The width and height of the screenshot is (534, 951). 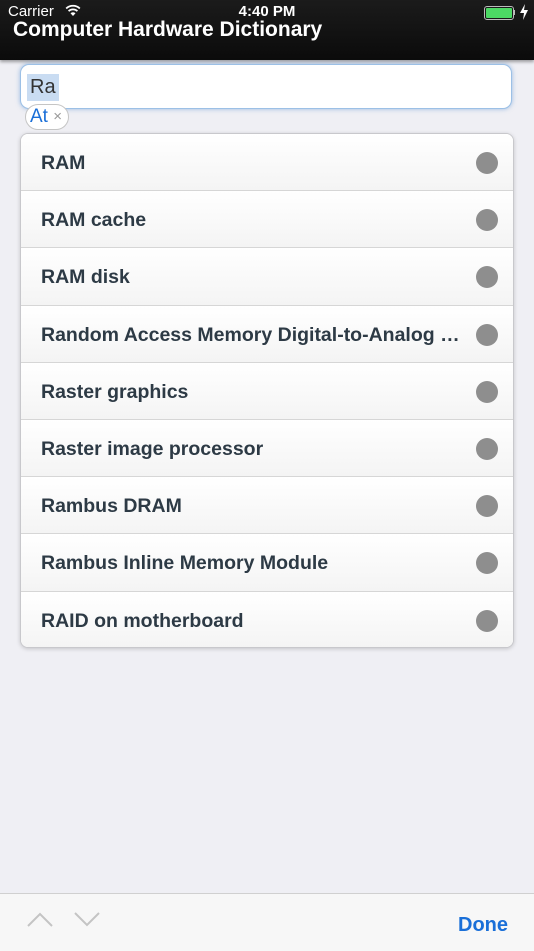 I want to click on page-title: Computer Hardware Dictionary, so click(x=168, y=29).